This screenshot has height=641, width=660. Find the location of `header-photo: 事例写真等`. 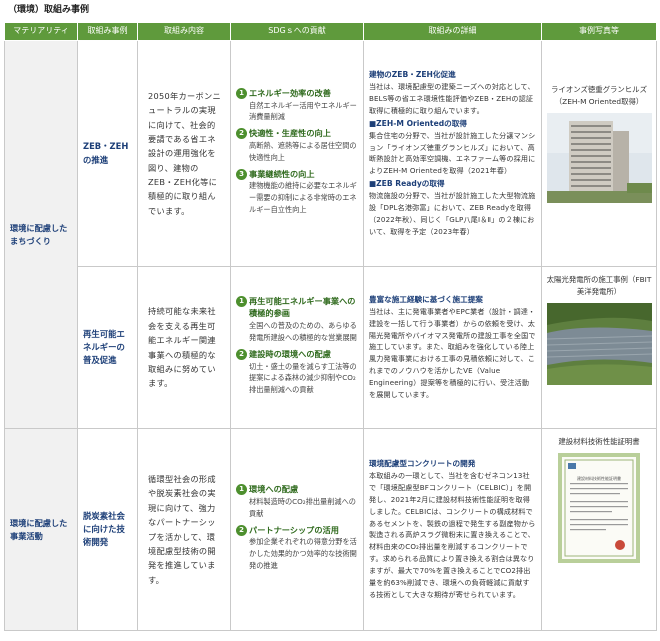

header-photo: 事例写真等 is located at coordinates (599, 31).